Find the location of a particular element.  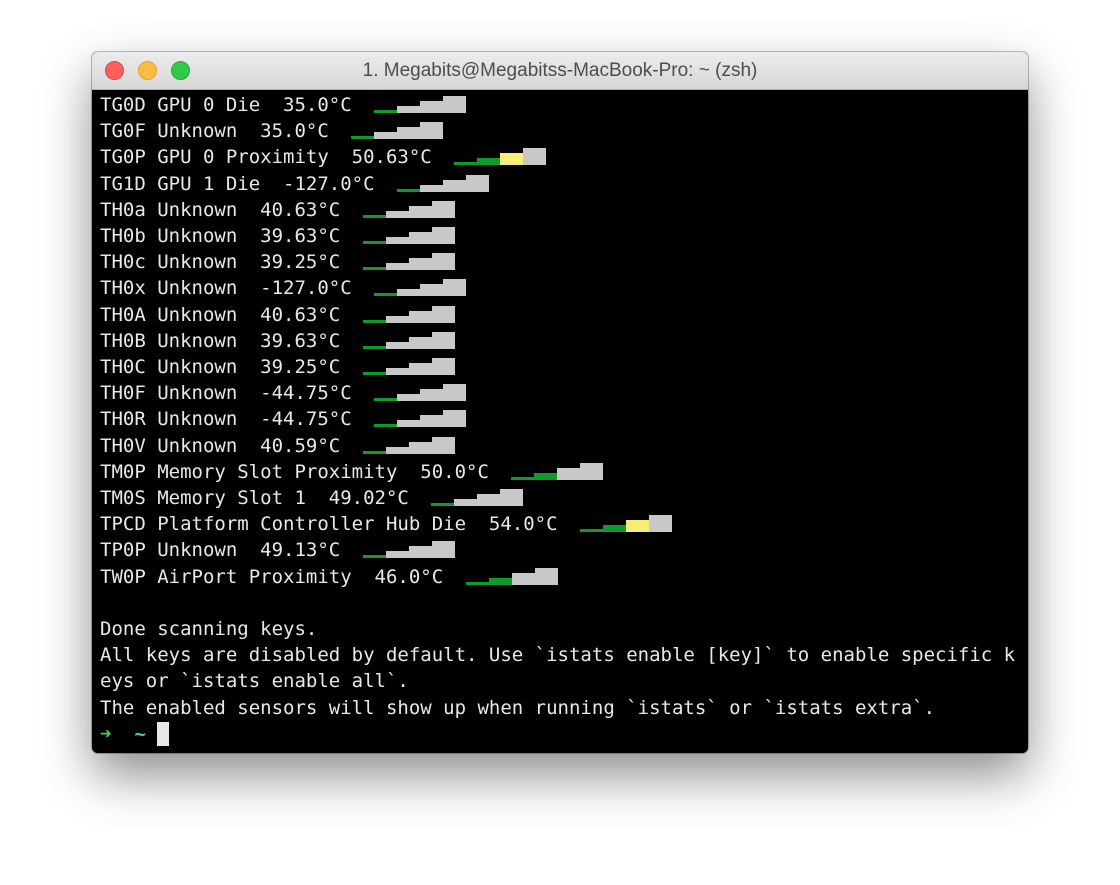

sensor-line: TPCD Platform Controller Hub Die 54.0°C is located at coordinates (386, 524).